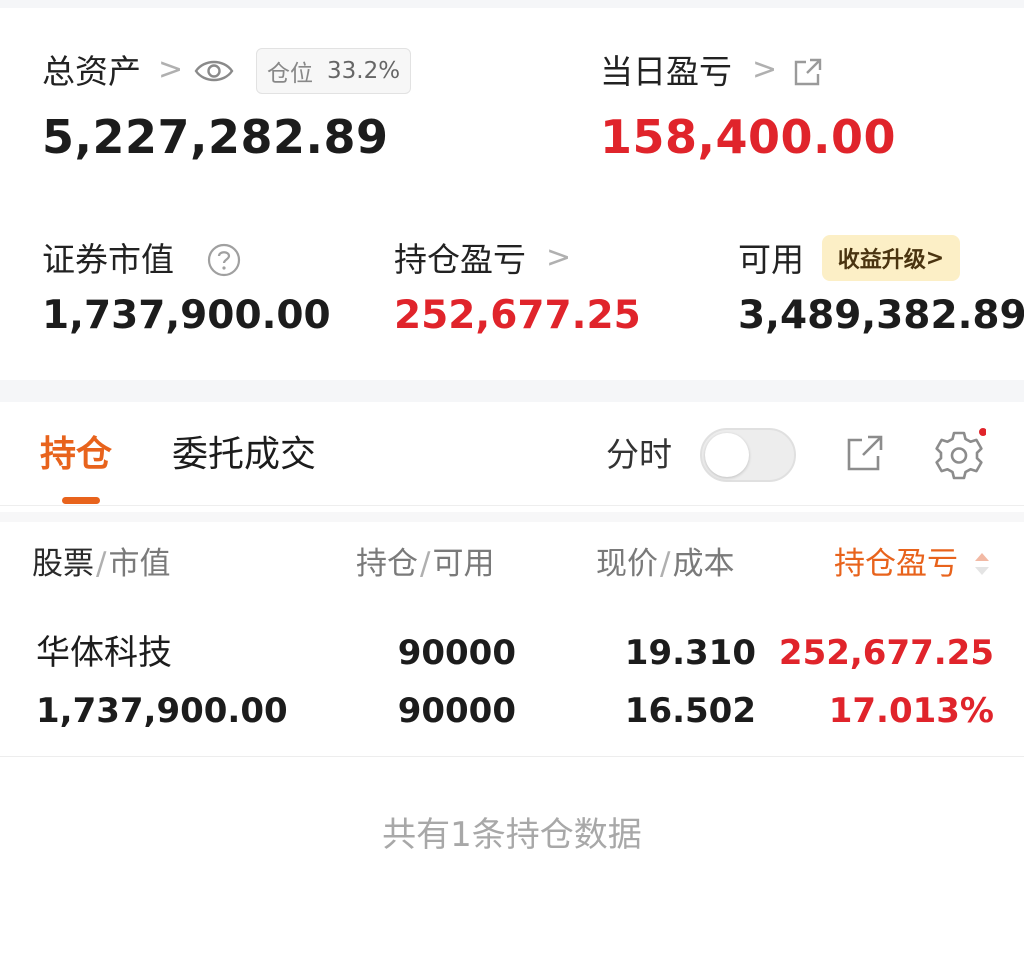  What do you see at coordinates (512, 517) in the screenshot?
I see `table-header-band` at bounding box center [512, 517].